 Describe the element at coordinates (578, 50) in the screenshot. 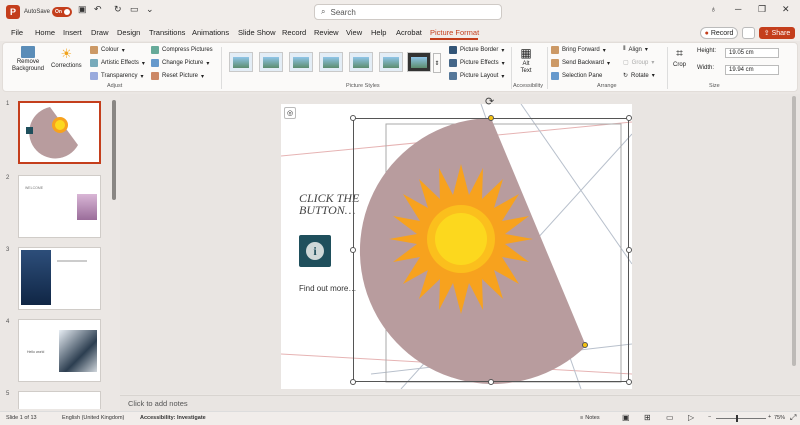

I see `bring-forward-button: Bring Forward ▾` at that location.